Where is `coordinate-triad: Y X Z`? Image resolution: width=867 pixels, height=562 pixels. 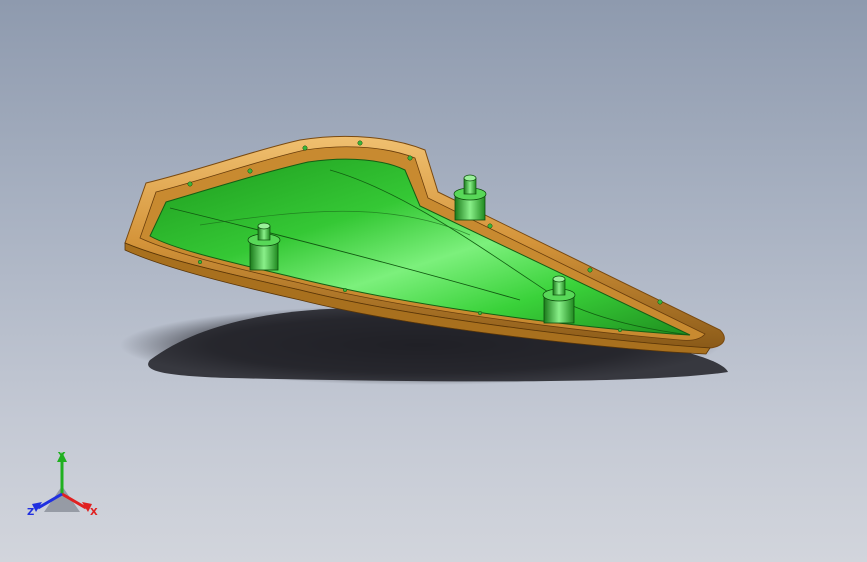 coordinate-triad: Y X Z is located at coordinates (62, 484).